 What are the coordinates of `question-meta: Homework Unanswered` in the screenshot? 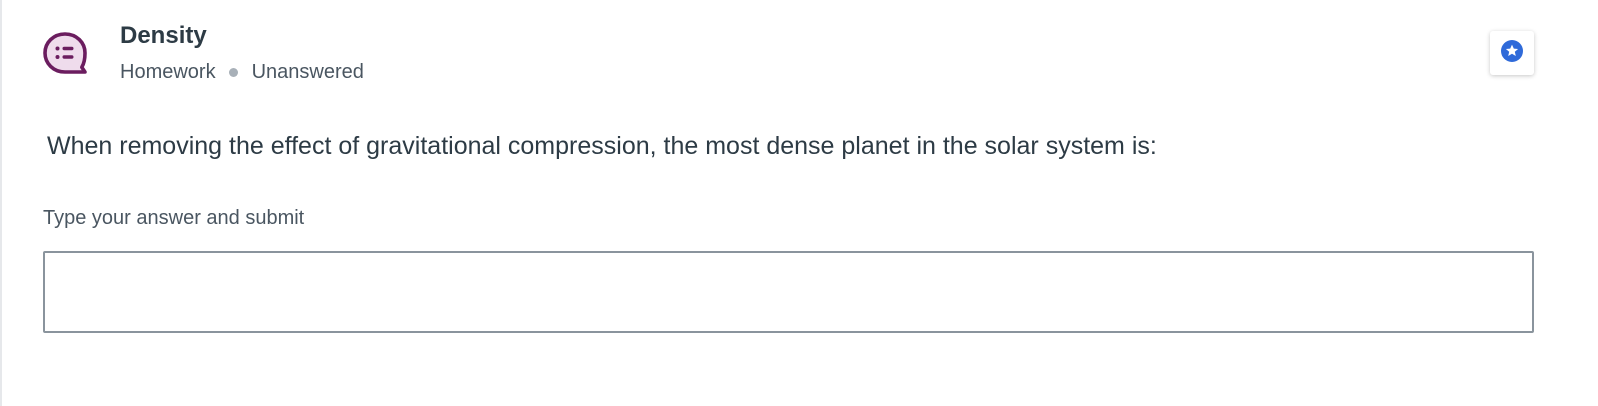 It's located at (242, 72).